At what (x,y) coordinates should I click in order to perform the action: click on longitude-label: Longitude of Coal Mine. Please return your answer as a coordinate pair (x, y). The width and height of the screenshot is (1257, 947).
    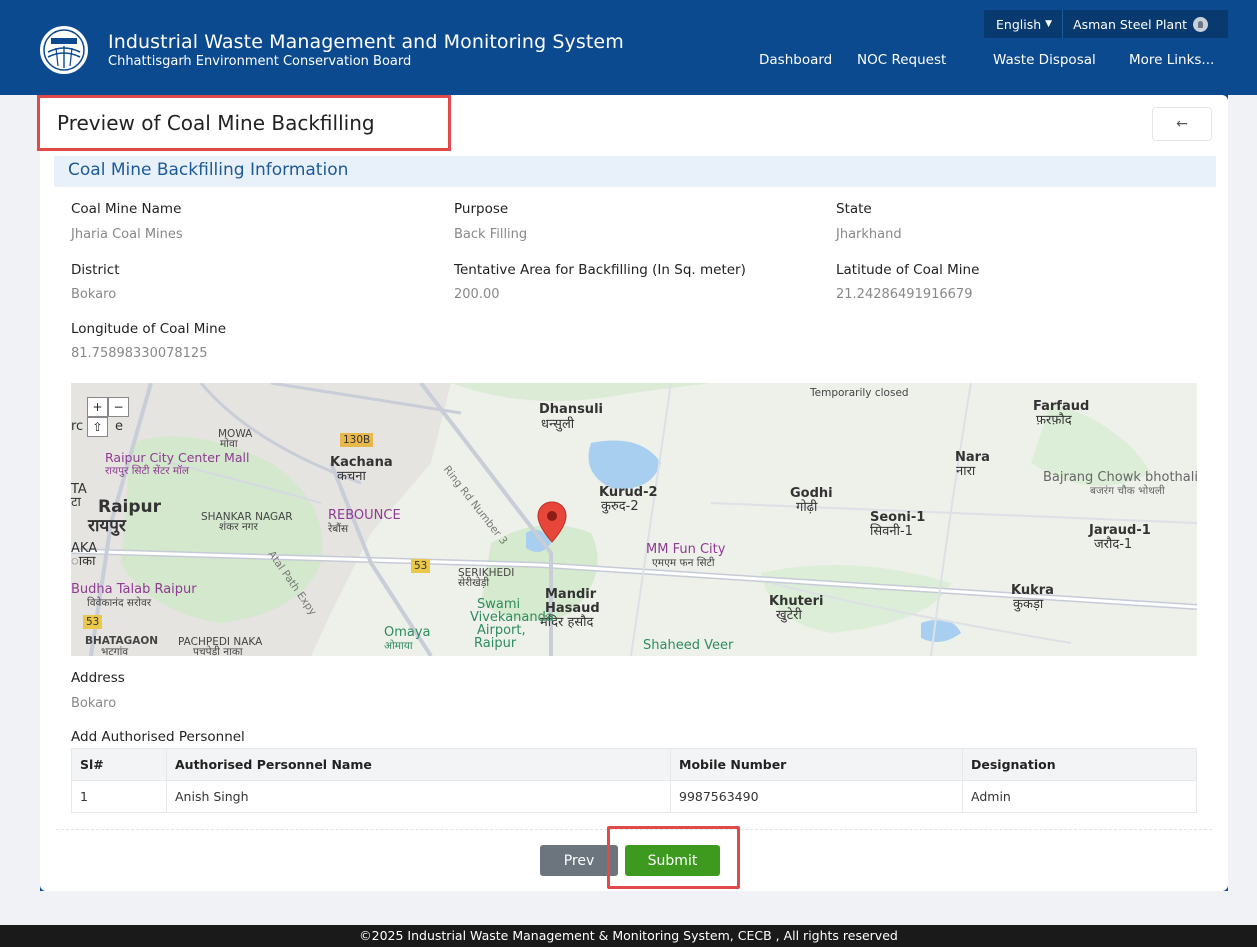
    Looking at the image, I should click on (148, 329).